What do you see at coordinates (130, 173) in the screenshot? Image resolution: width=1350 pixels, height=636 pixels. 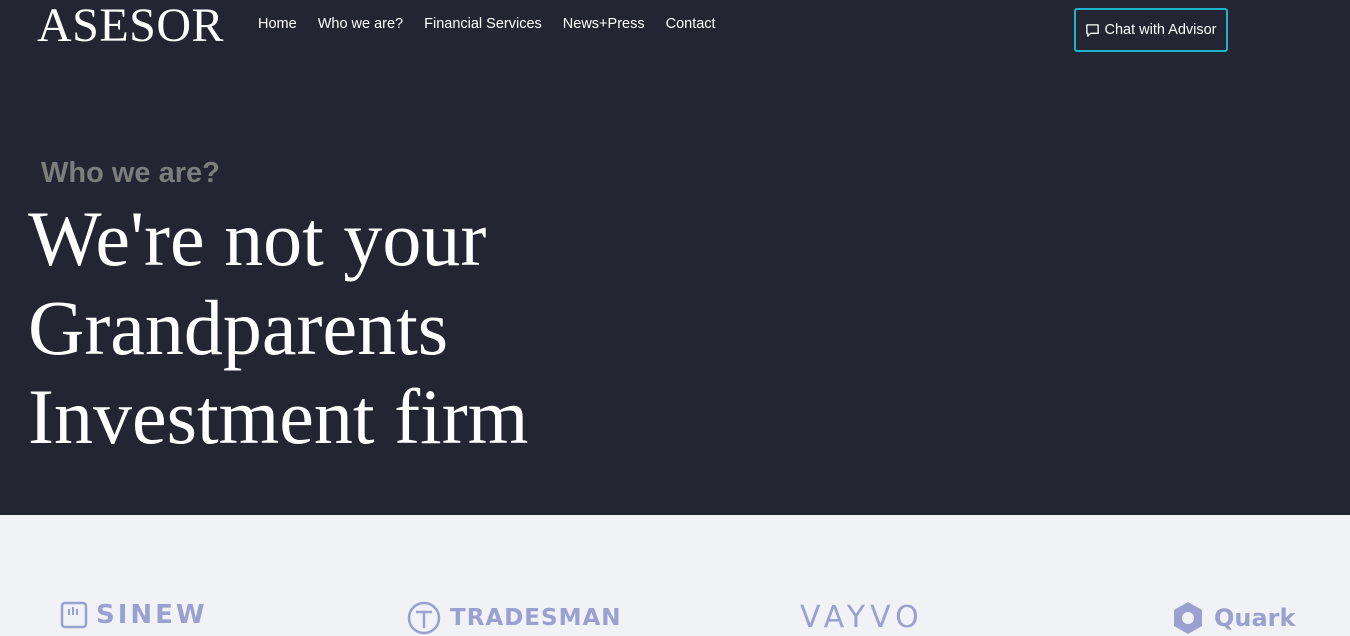 I see `section-eyebrow: Who we are?` at bounding box center [130, 173].